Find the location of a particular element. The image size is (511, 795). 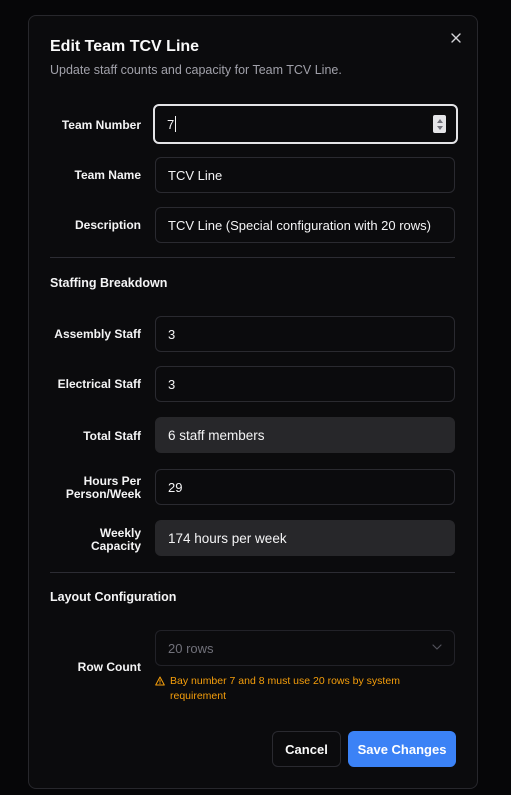

weekly-capacity-label: Weekly Capacity is located at coordinates (85, 540).